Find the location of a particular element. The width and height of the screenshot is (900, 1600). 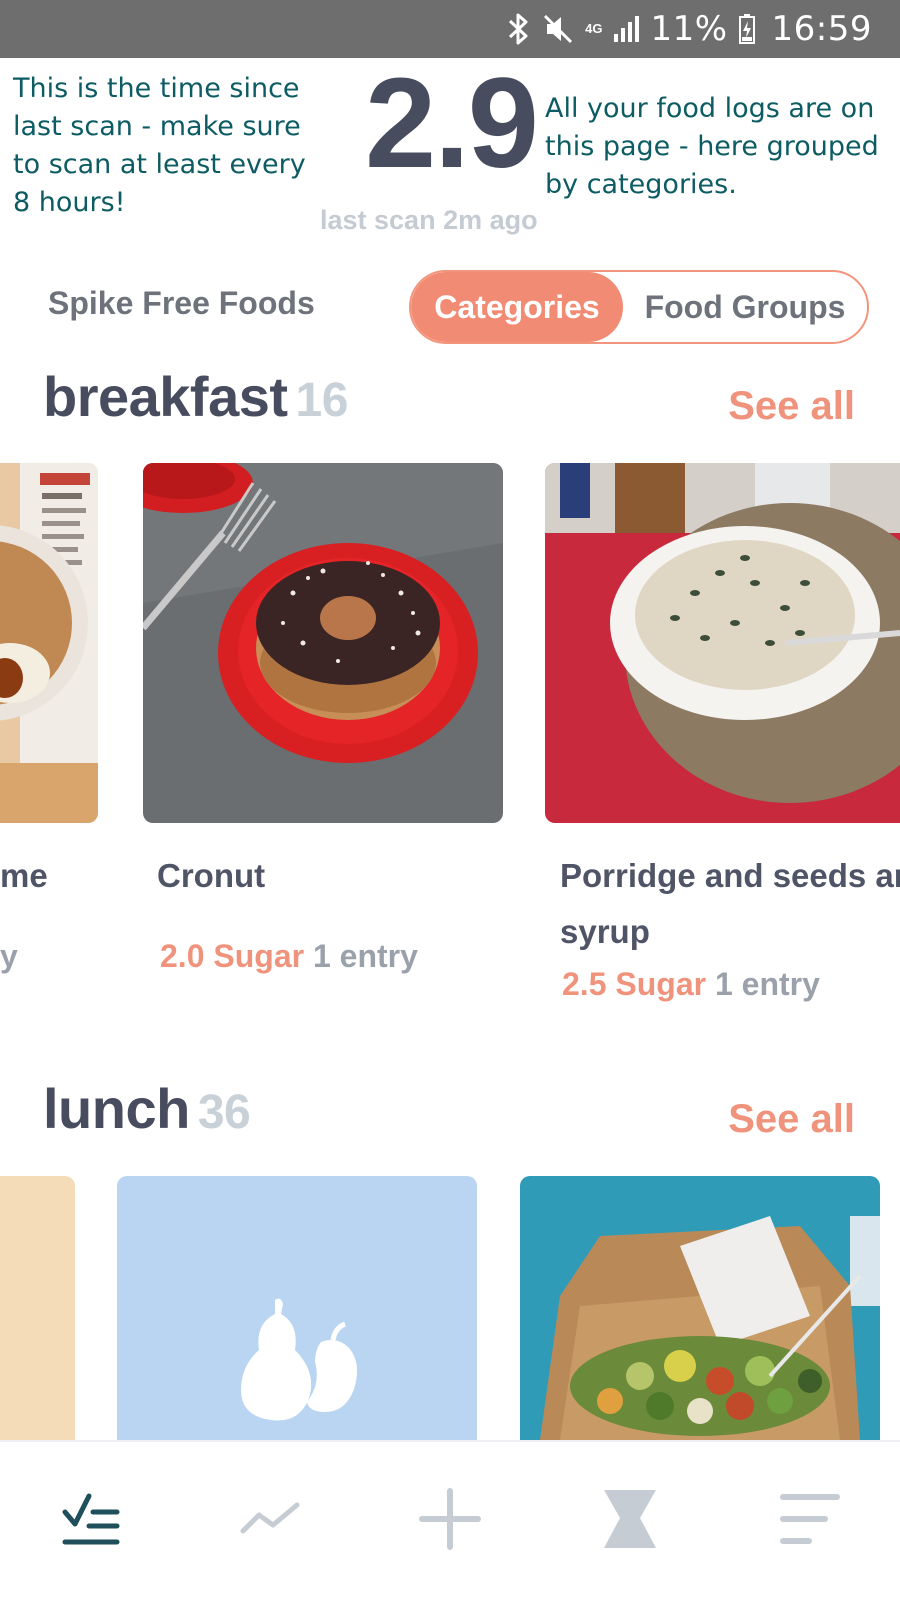

battery-percent: 11% is located at coordinates (689, 29).